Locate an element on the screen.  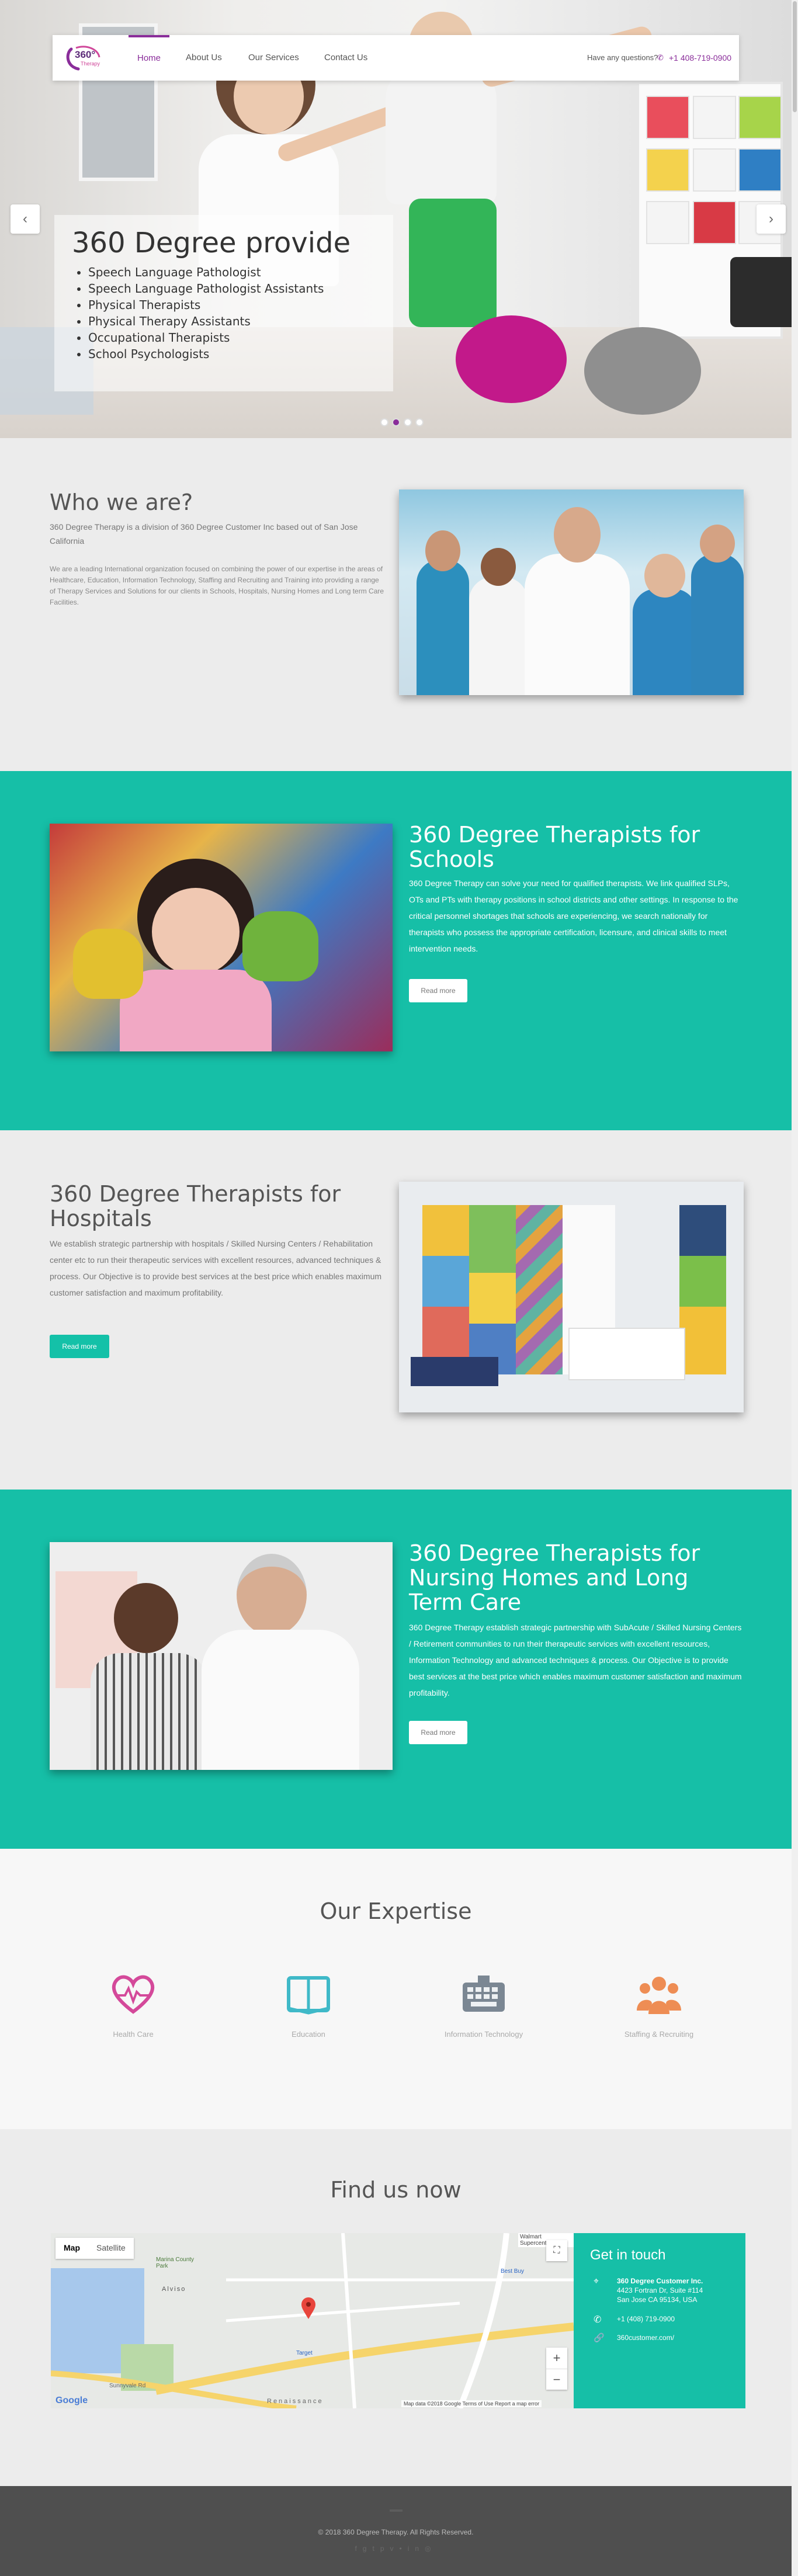
map-tab-satellite: Satellite is located at coordinates (111, 2248).